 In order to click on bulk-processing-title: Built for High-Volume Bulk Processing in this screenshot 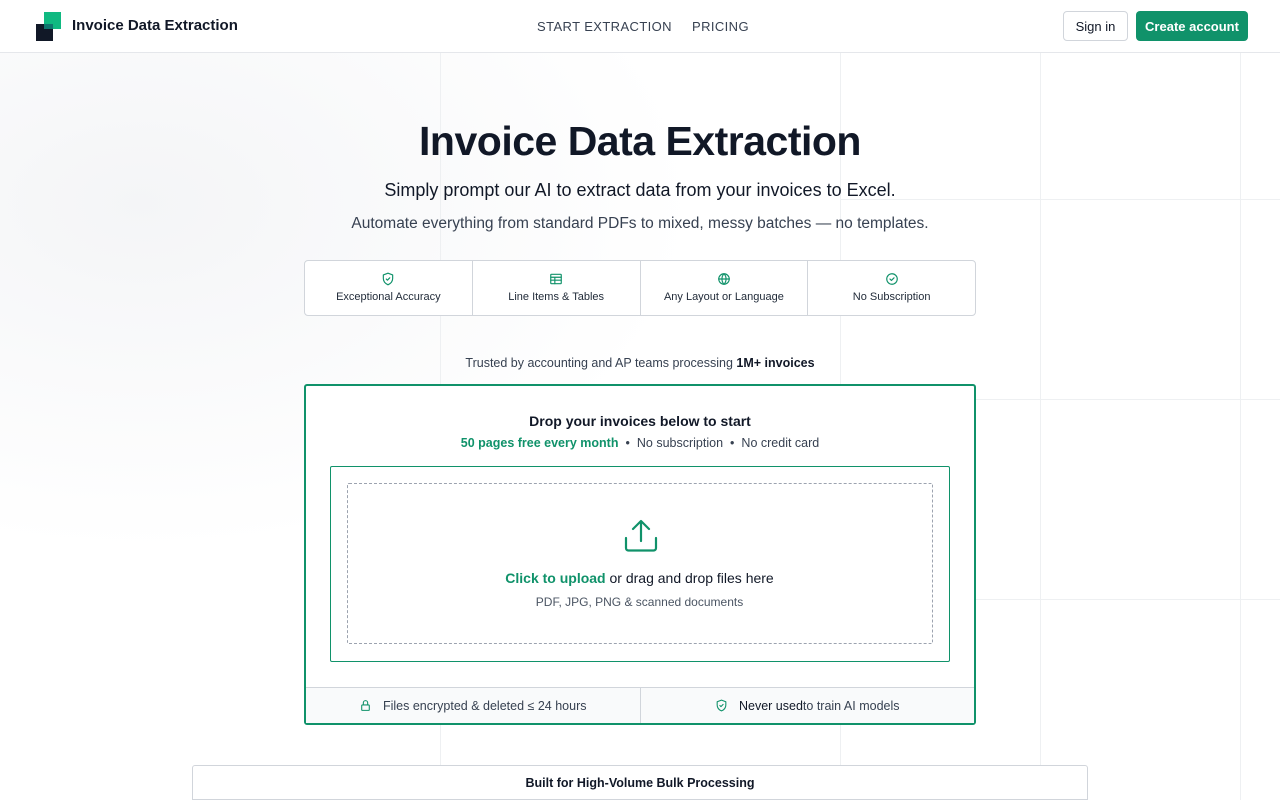, I will do `click(640, 783)`.